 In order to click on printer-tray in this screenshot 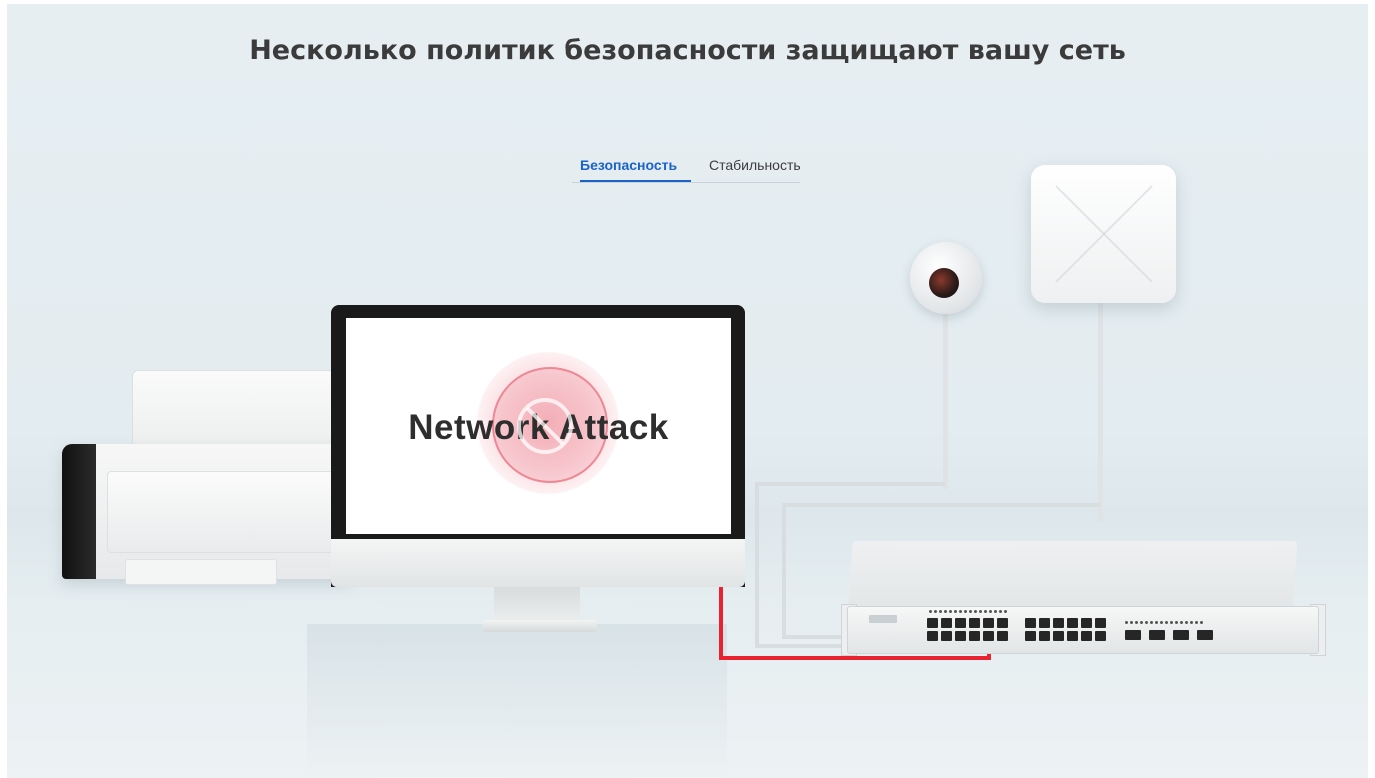, I will do `click(238, 411)`.